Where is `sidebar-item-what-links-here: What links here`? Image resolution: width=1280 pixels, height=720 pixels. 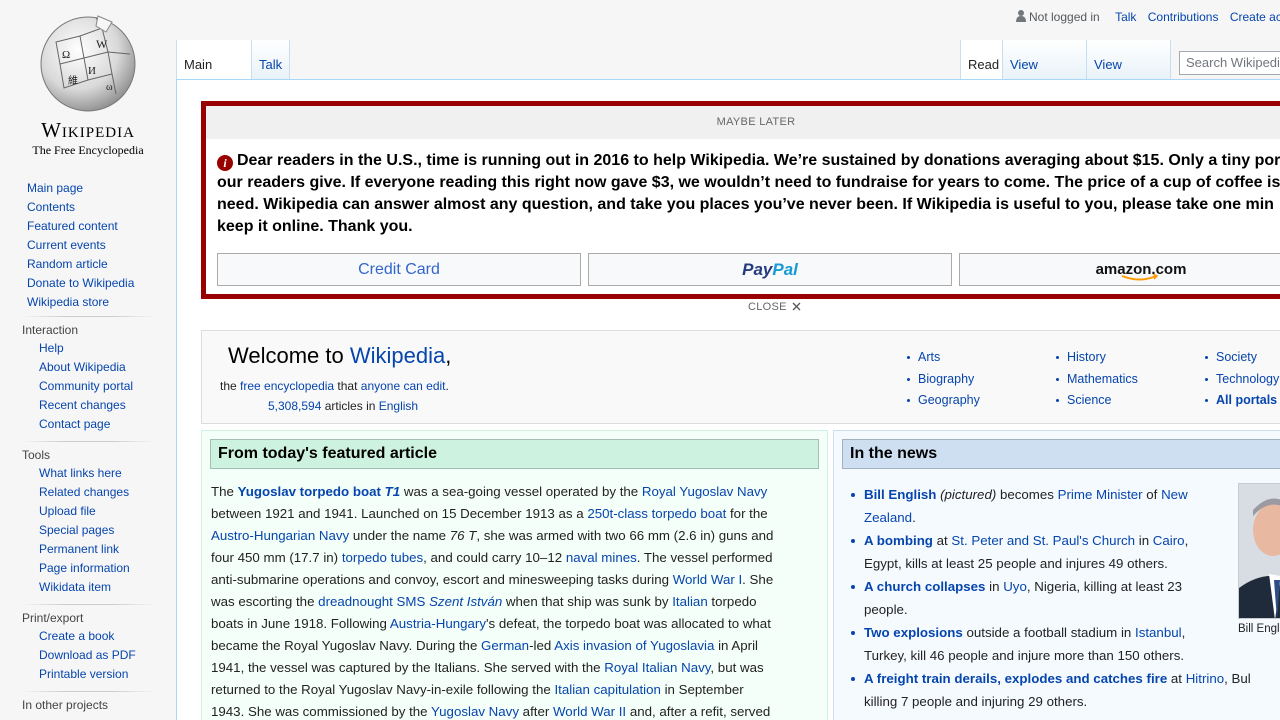 sidebar-item-what-links-here: What links here is located at coordinates (88, 473).